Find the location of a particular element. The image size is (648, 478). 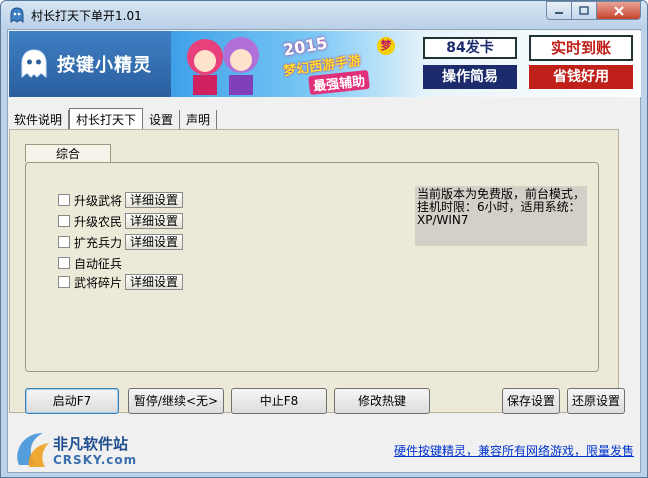

subtab-general: 综合 is located at coordinates (68, 153).